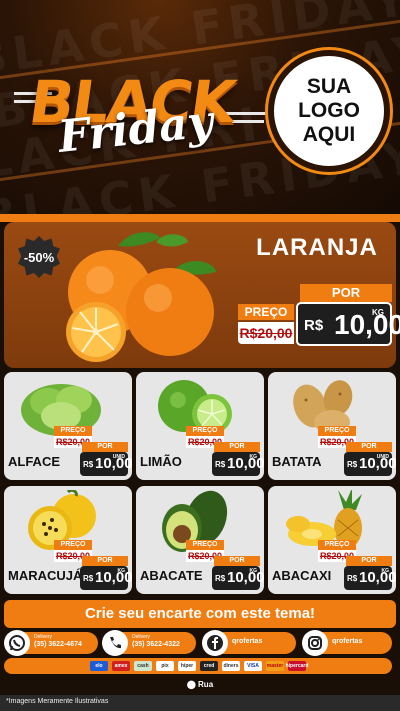 The width and height of the screenshot is (400, 711). I want to click on payment-hiper-icon: hiper, so click(187, 666).